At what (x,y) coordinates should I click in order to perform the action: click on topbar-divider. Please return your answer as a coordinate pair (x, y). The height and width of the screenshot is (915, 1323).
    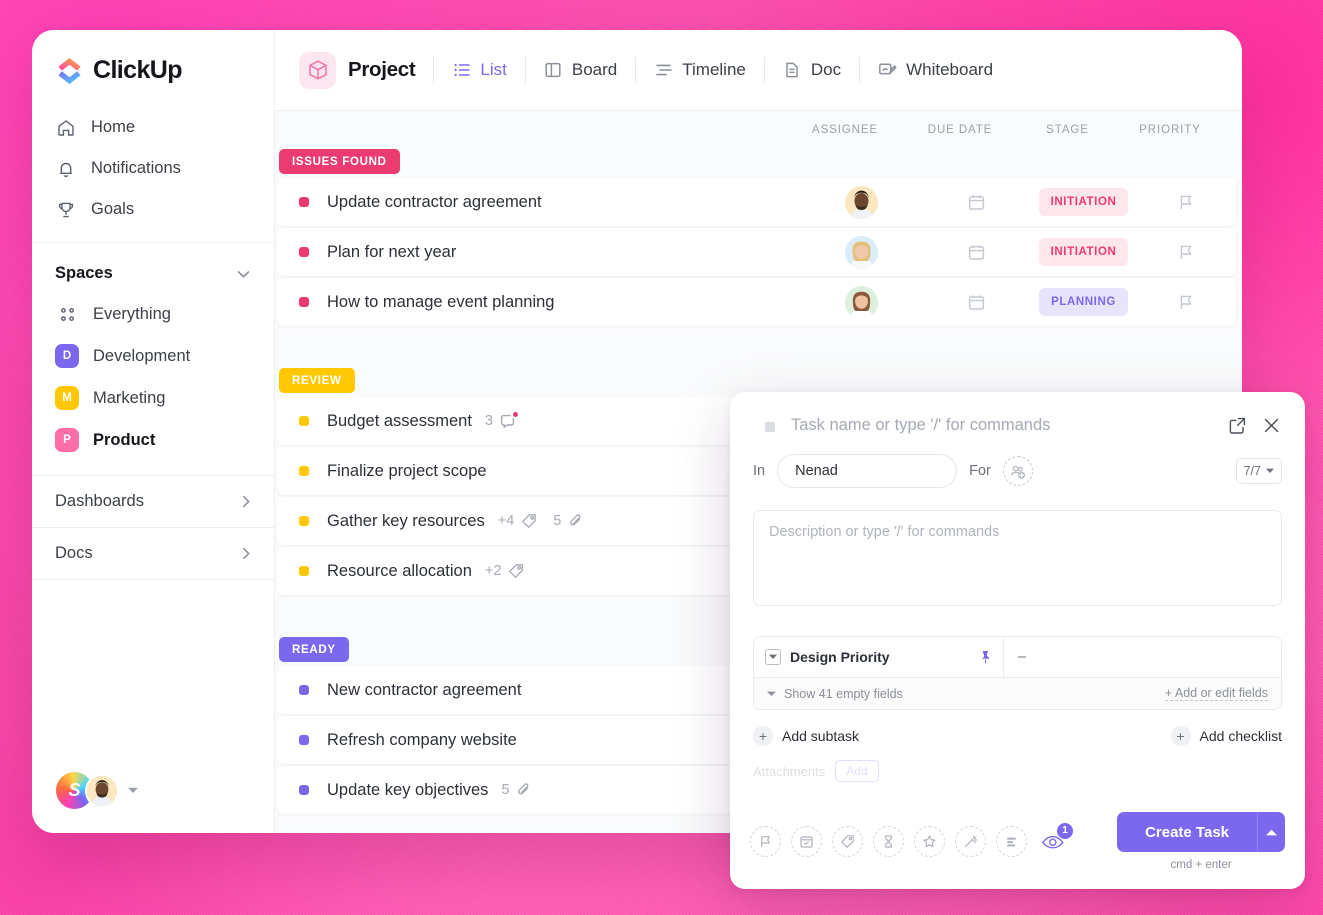
    Looking at the image, I should click on (636, 70).